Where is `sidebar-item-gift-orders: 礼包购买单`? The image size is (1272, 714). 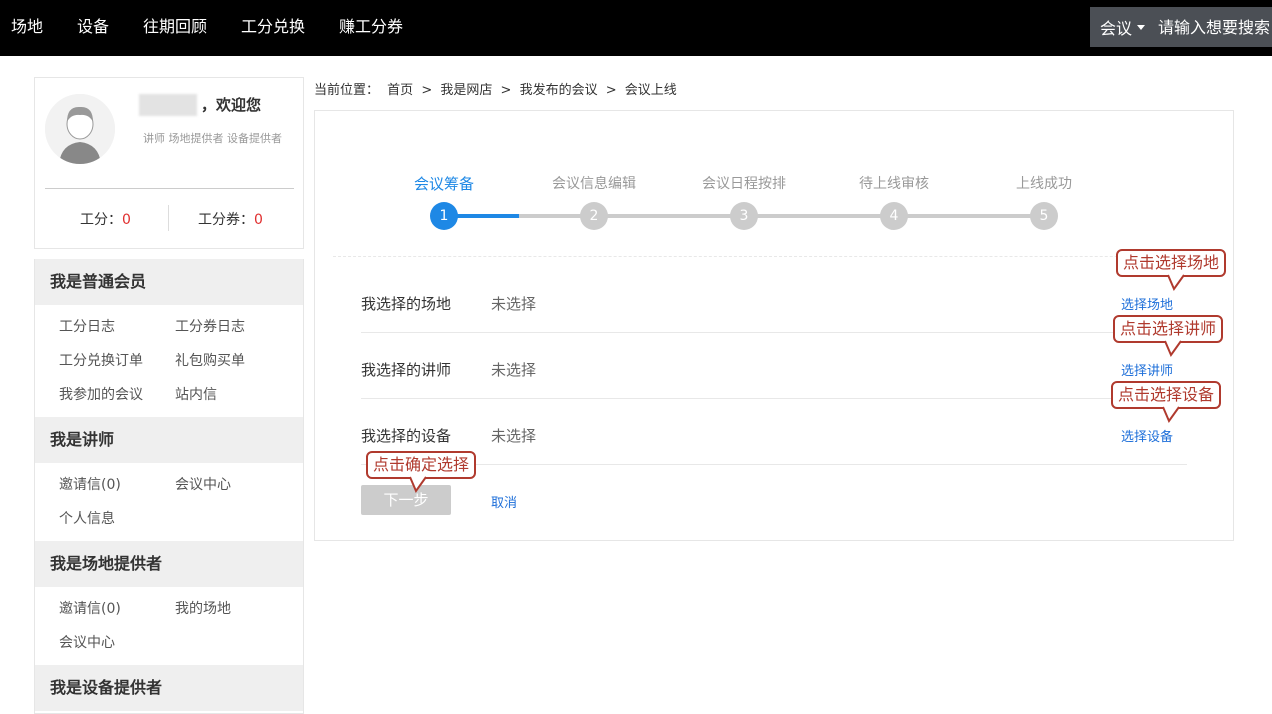 sidebar-item-gift-orders: 礼包购买单 is located at coordinates (210, 360).